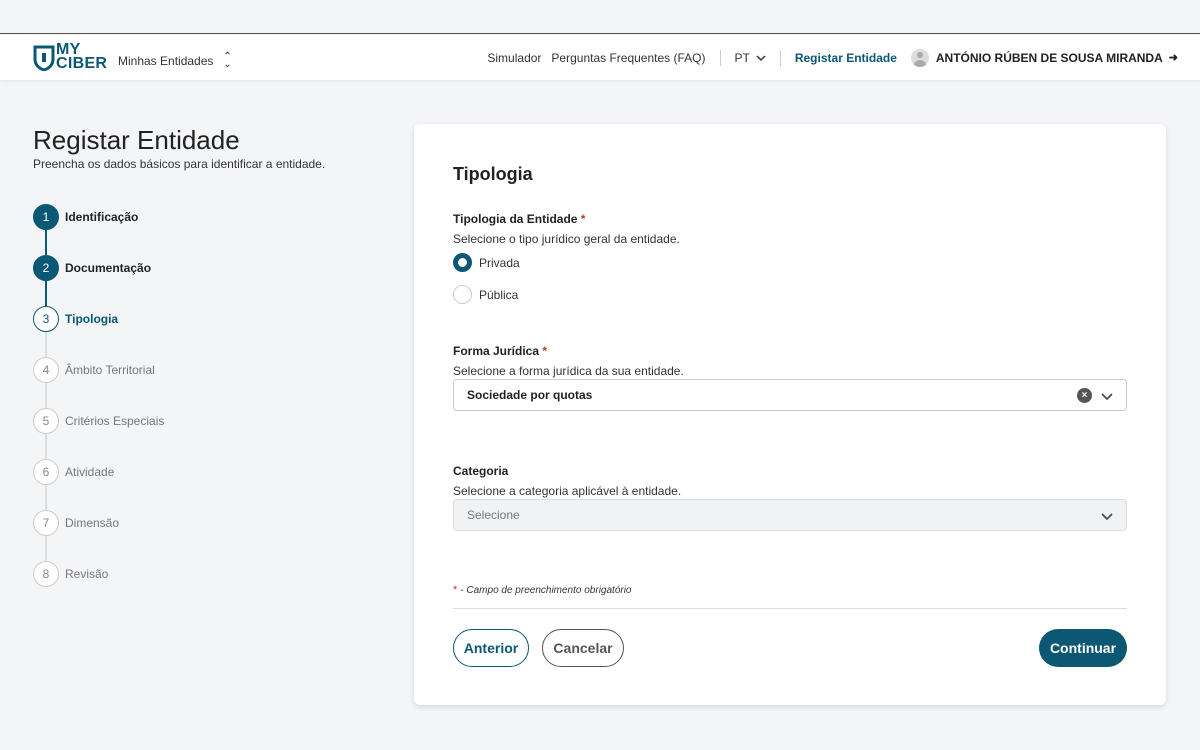 The height and width of the screenshot is (750, 1200). What do you see at coordinates (183, 370) in the screenshot?
I see `step-ambito-territorial: 4 Âmbito Territorial` at bounding box center [183, 370].